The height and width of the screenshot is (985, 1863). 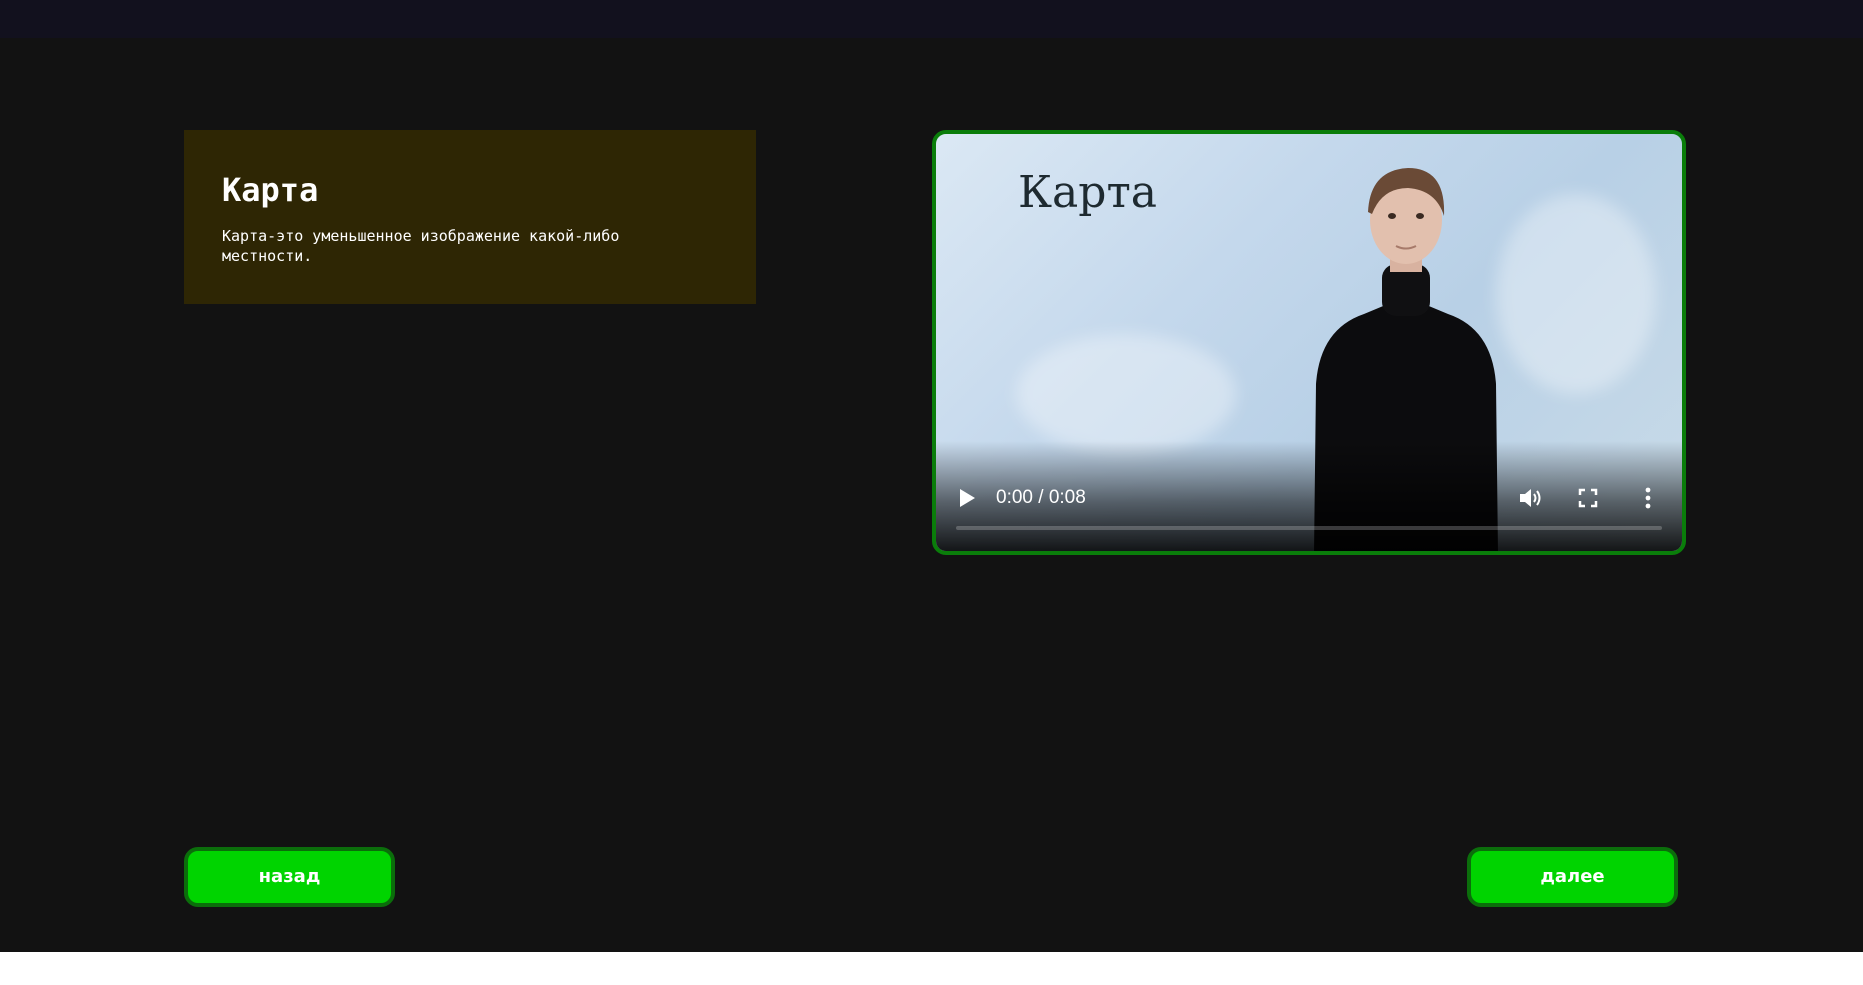 What do you see at coordinates (289, 877) in the screenshot?
I see `back-button: назад` at bounding box center [289, 877].